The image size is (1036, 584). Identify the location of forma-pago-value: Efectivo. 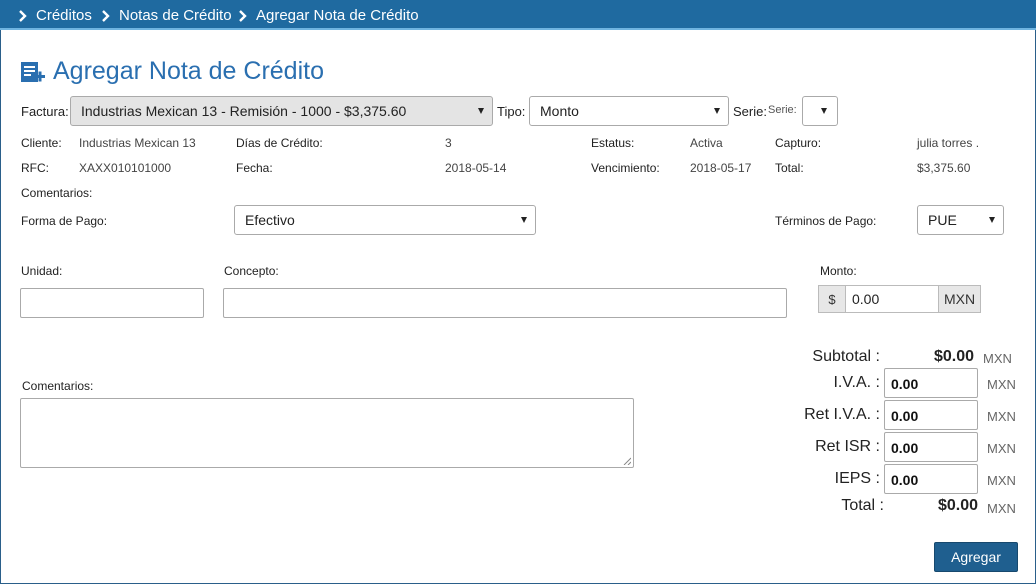
(270, 220).